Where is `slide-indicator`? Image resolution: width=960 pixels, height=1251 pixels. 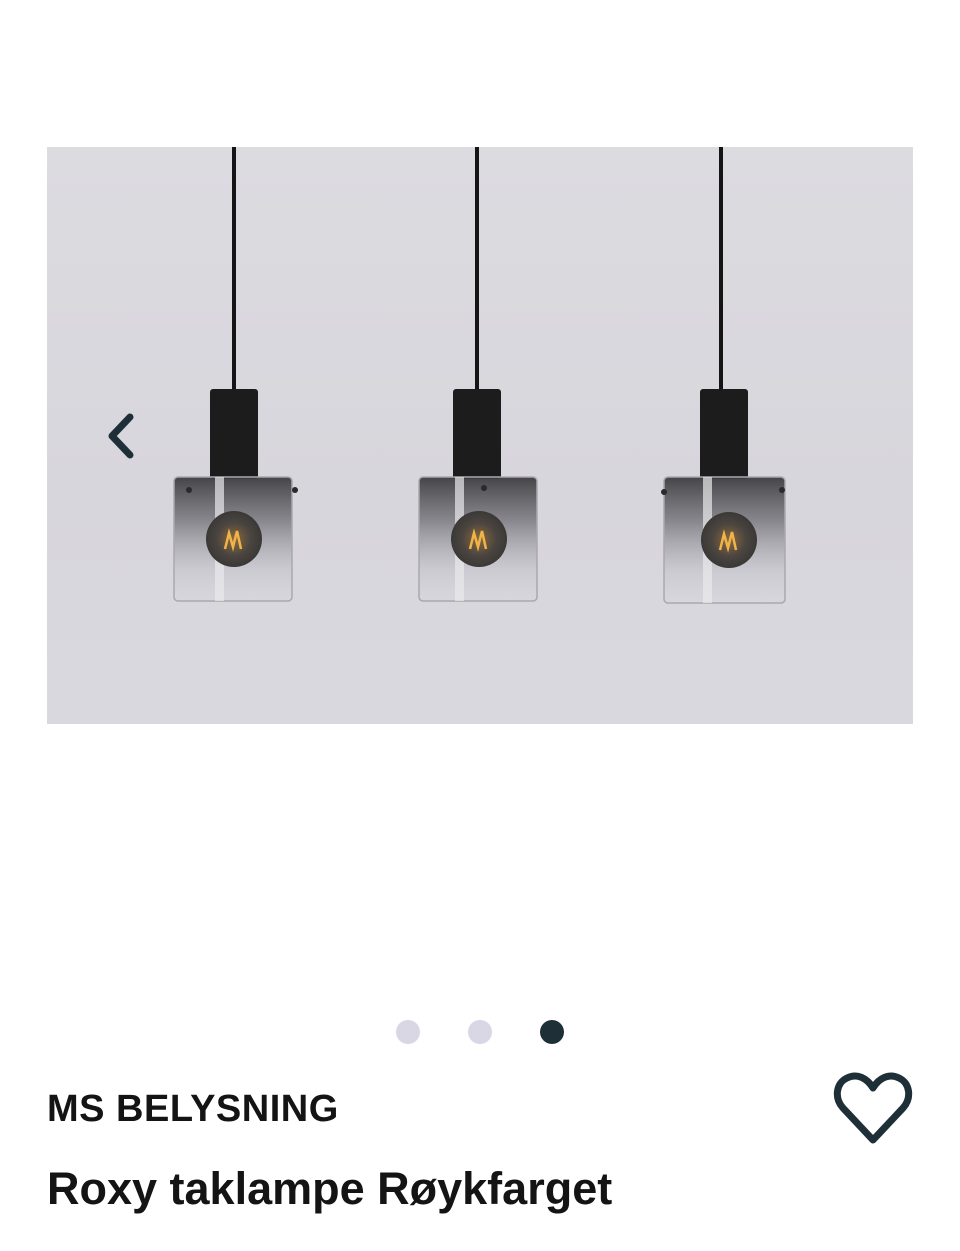
slide-indicator is located at coordinates (480, 1032).